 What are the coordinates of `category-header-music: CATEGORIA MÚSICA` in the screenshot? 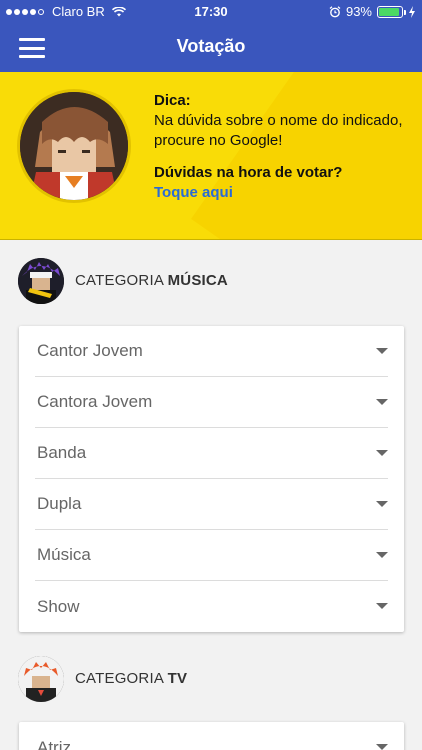 It's located at (211, 282).